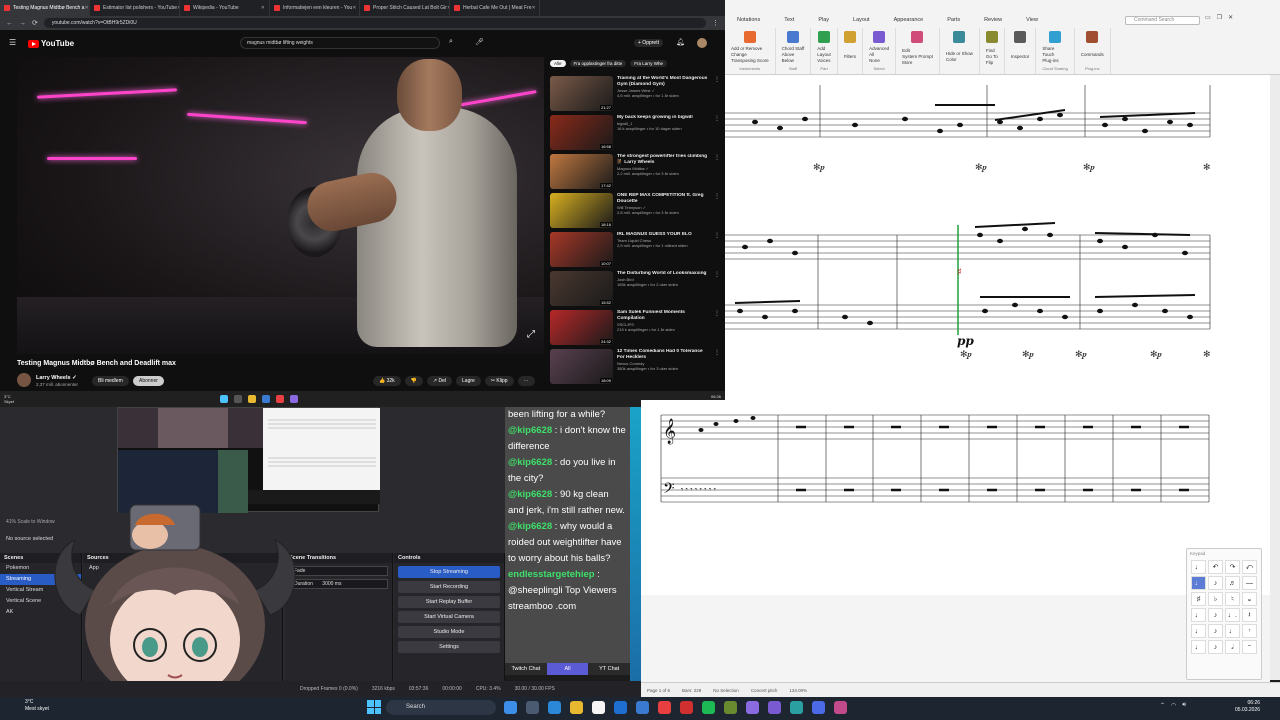  Describe the element at coordinates (715, 23) in the screenshot. I see `extensions-icon: ⋮` at that location.